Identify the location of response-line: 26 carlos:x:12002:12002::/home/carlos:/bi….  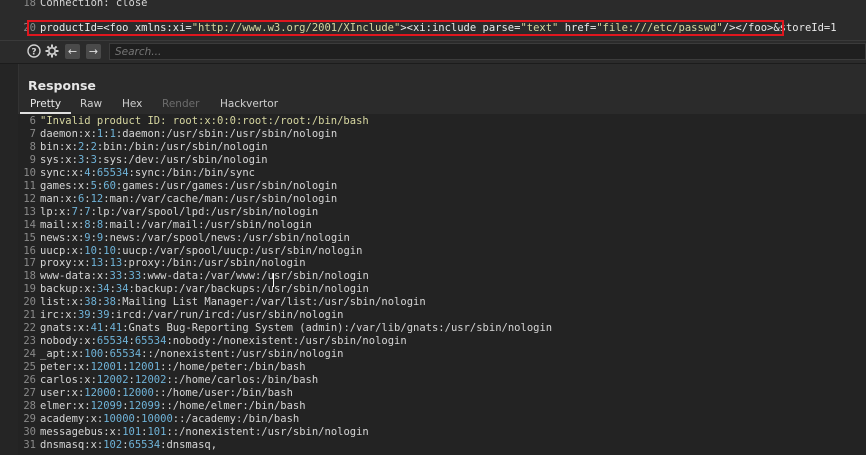
(168, 380).